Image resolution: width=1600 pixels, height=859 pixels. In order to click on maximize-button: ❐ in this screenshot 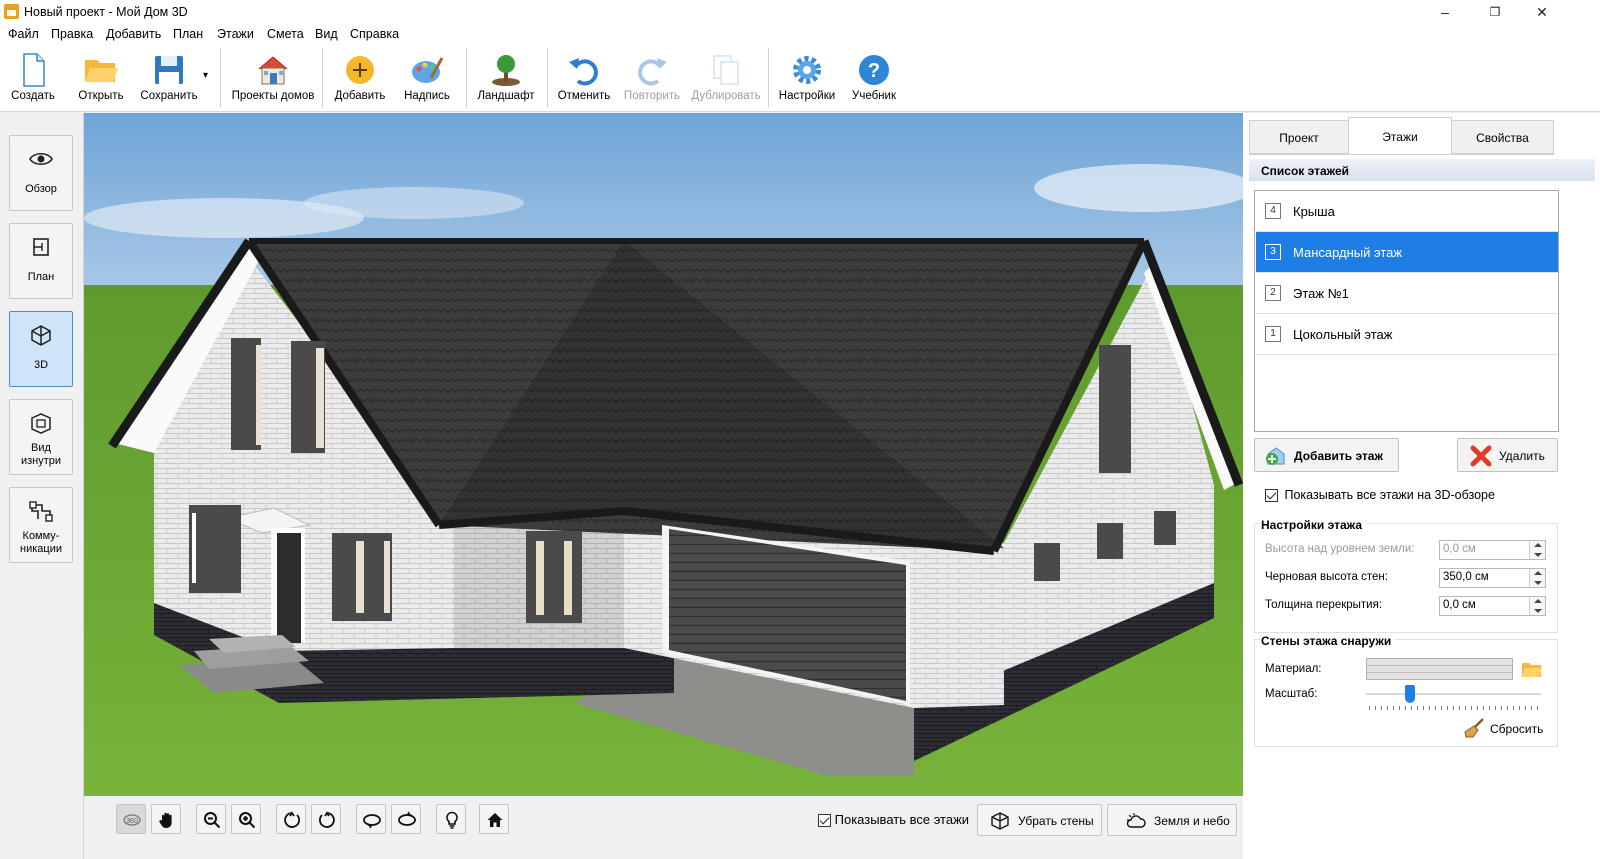, I will do `click(1495, 12)`.